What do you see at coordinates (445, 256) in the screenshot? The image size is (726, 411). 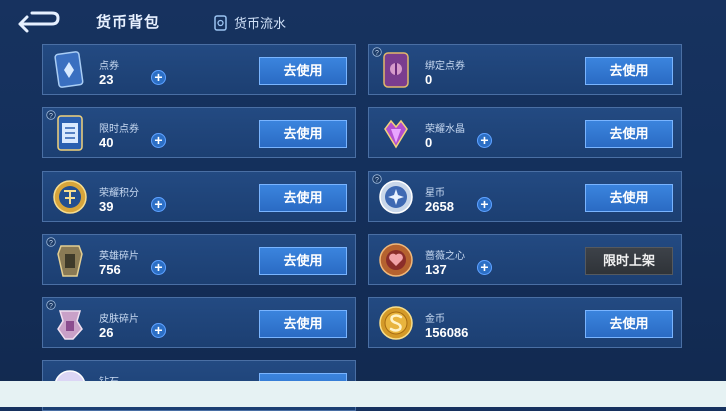 I see `currency-name: 蔷薇之心` at bounding box center [445, 256].